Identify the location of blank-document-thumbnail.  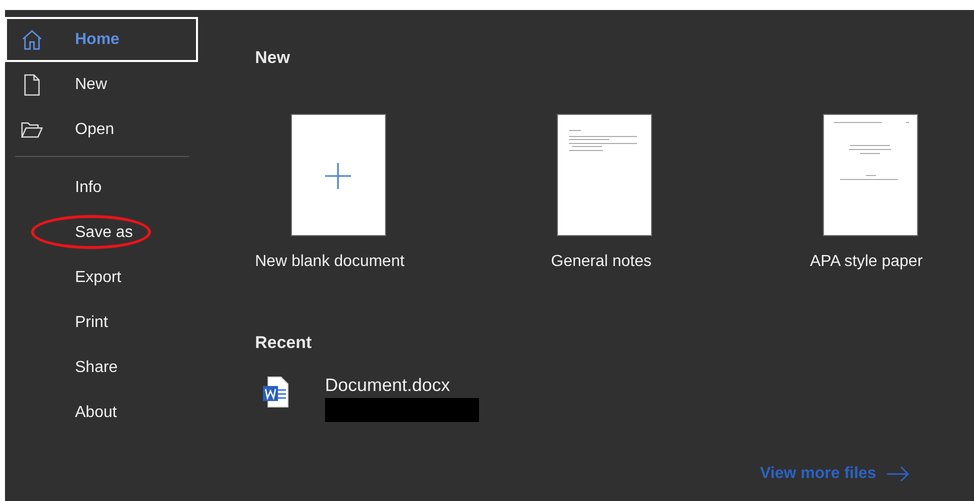
(338, 175).